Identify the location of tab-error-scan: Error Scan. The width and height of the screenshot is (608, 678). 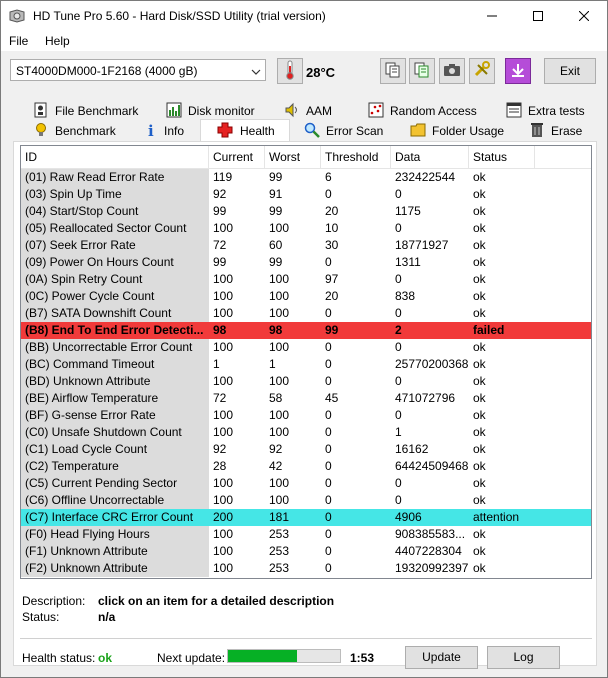
(344, 131).